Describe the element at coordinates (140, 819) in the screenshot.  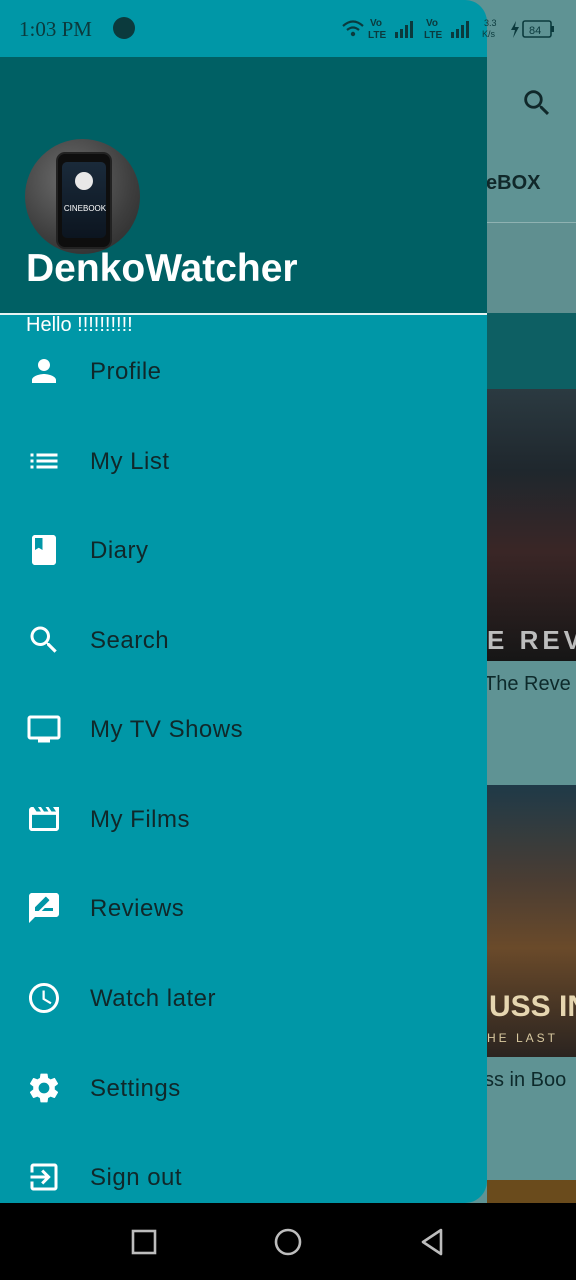
I see `menu-item-label: My Films` at that location.